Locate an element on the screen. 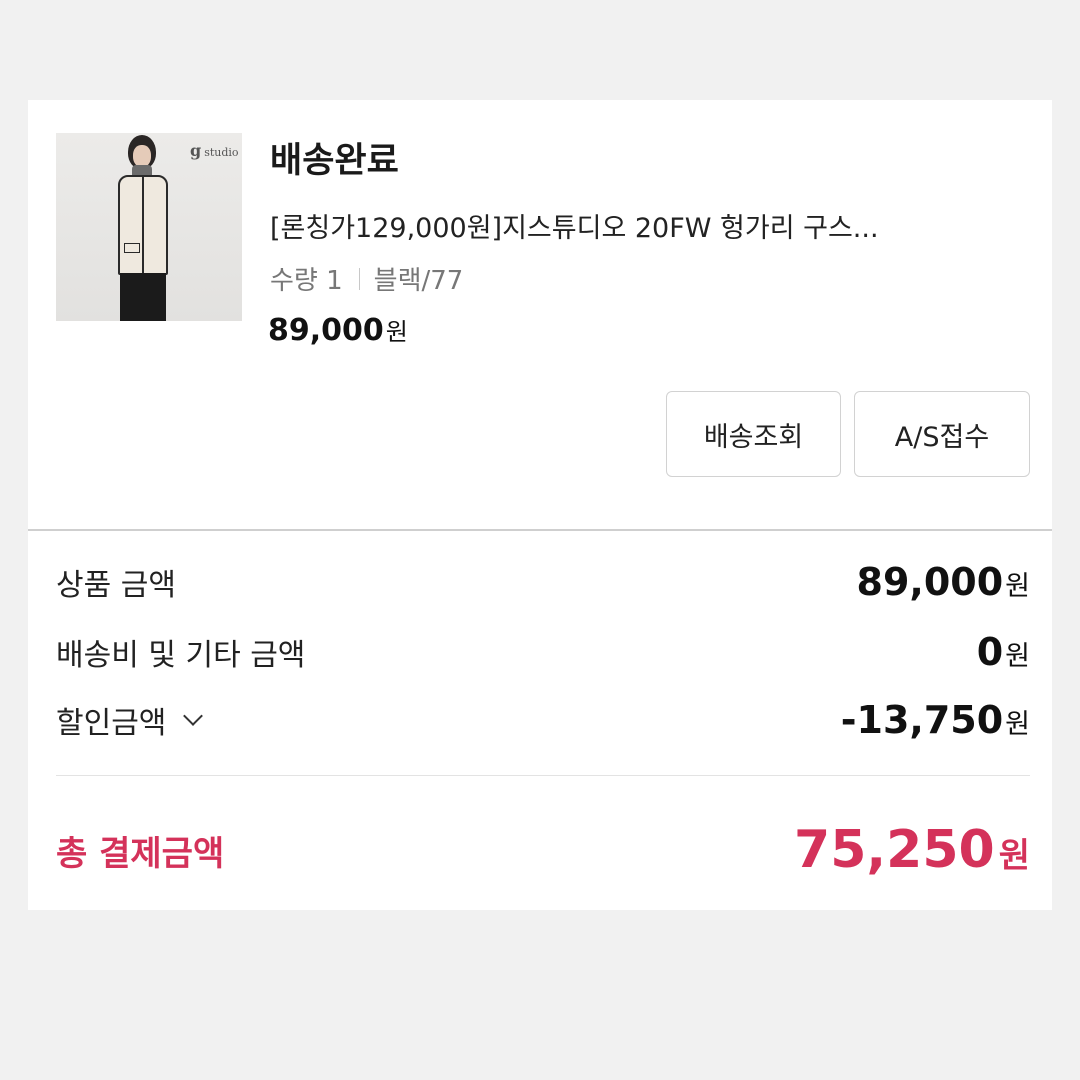 The width and height of the screenshot is (1080, 1080). shipping-amount-label: 배송비 및 기타 금액 is located at coordinates (181, 655).